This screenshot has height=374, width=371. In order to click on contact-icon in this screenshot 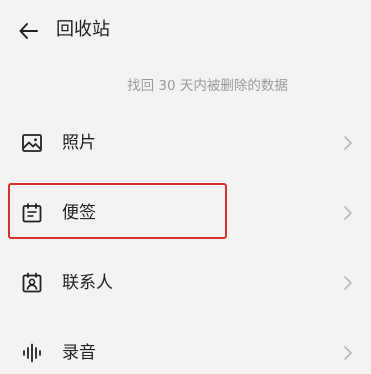, I will do `click(32, 283)`.